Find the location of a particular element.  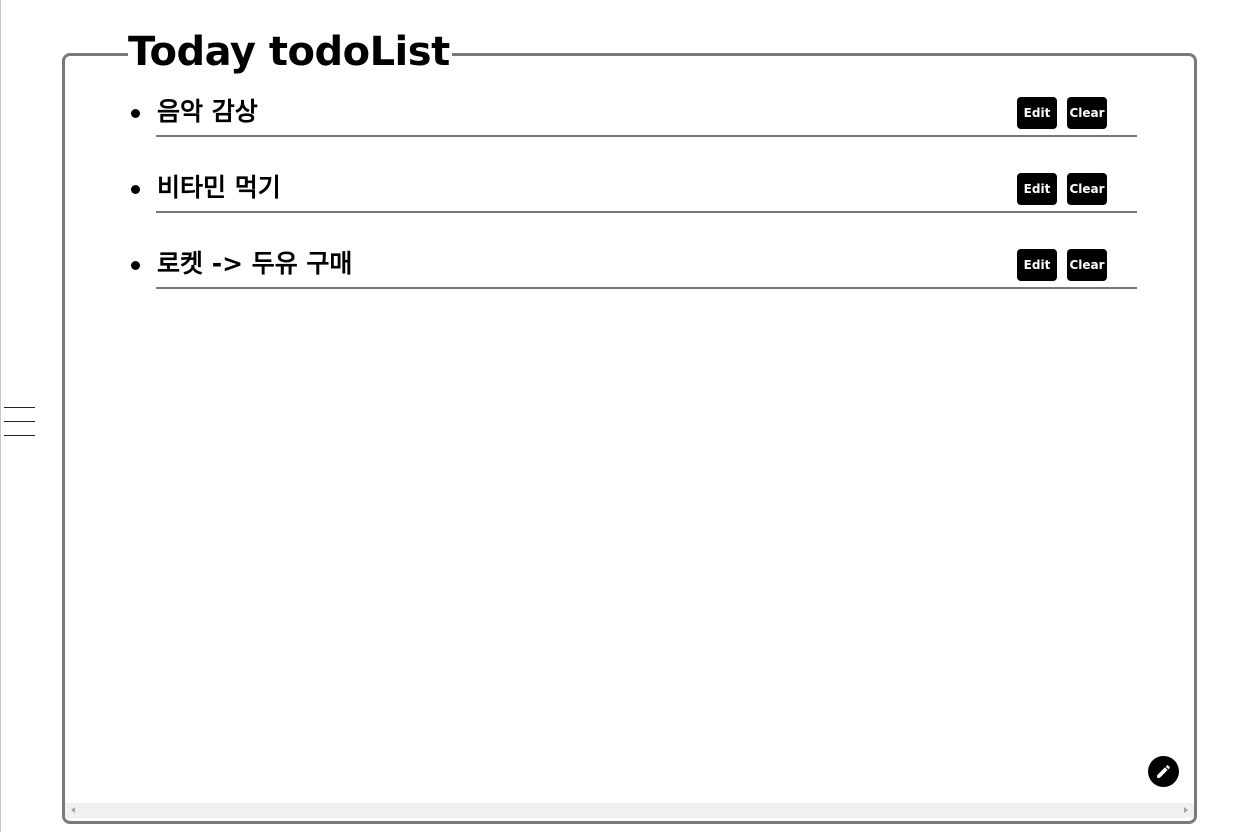

left-divider is located at coordinates (0, 416).